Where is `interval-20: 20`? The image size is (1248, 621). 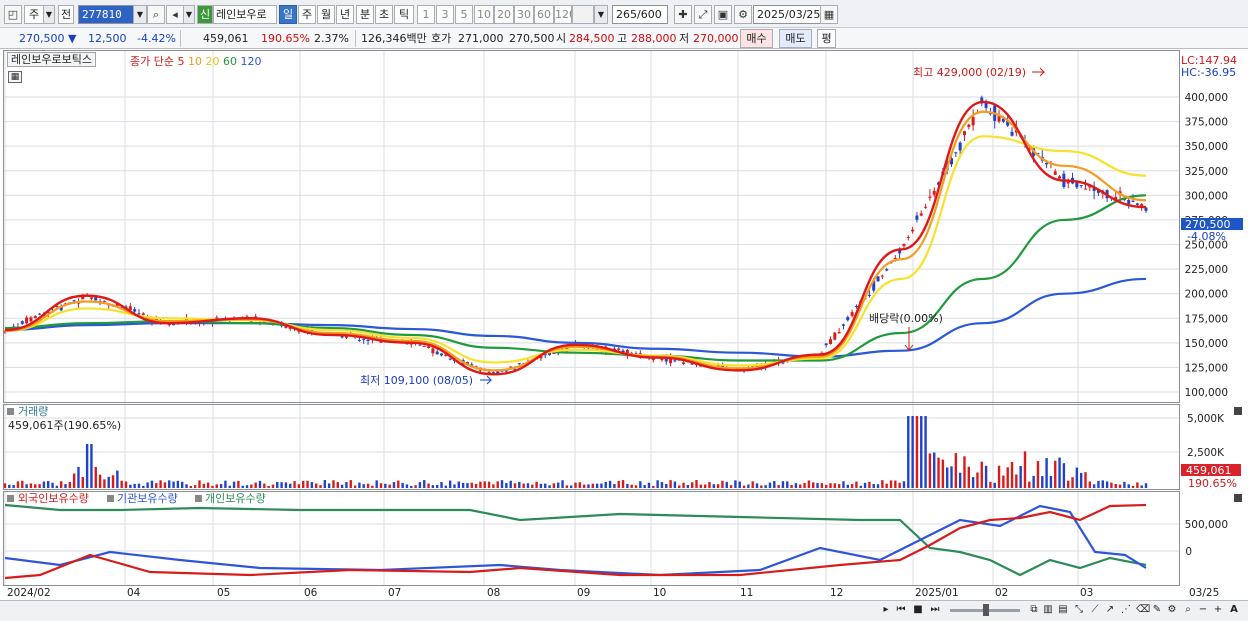
interval-20: 20 is located at coordinates (504, 14).